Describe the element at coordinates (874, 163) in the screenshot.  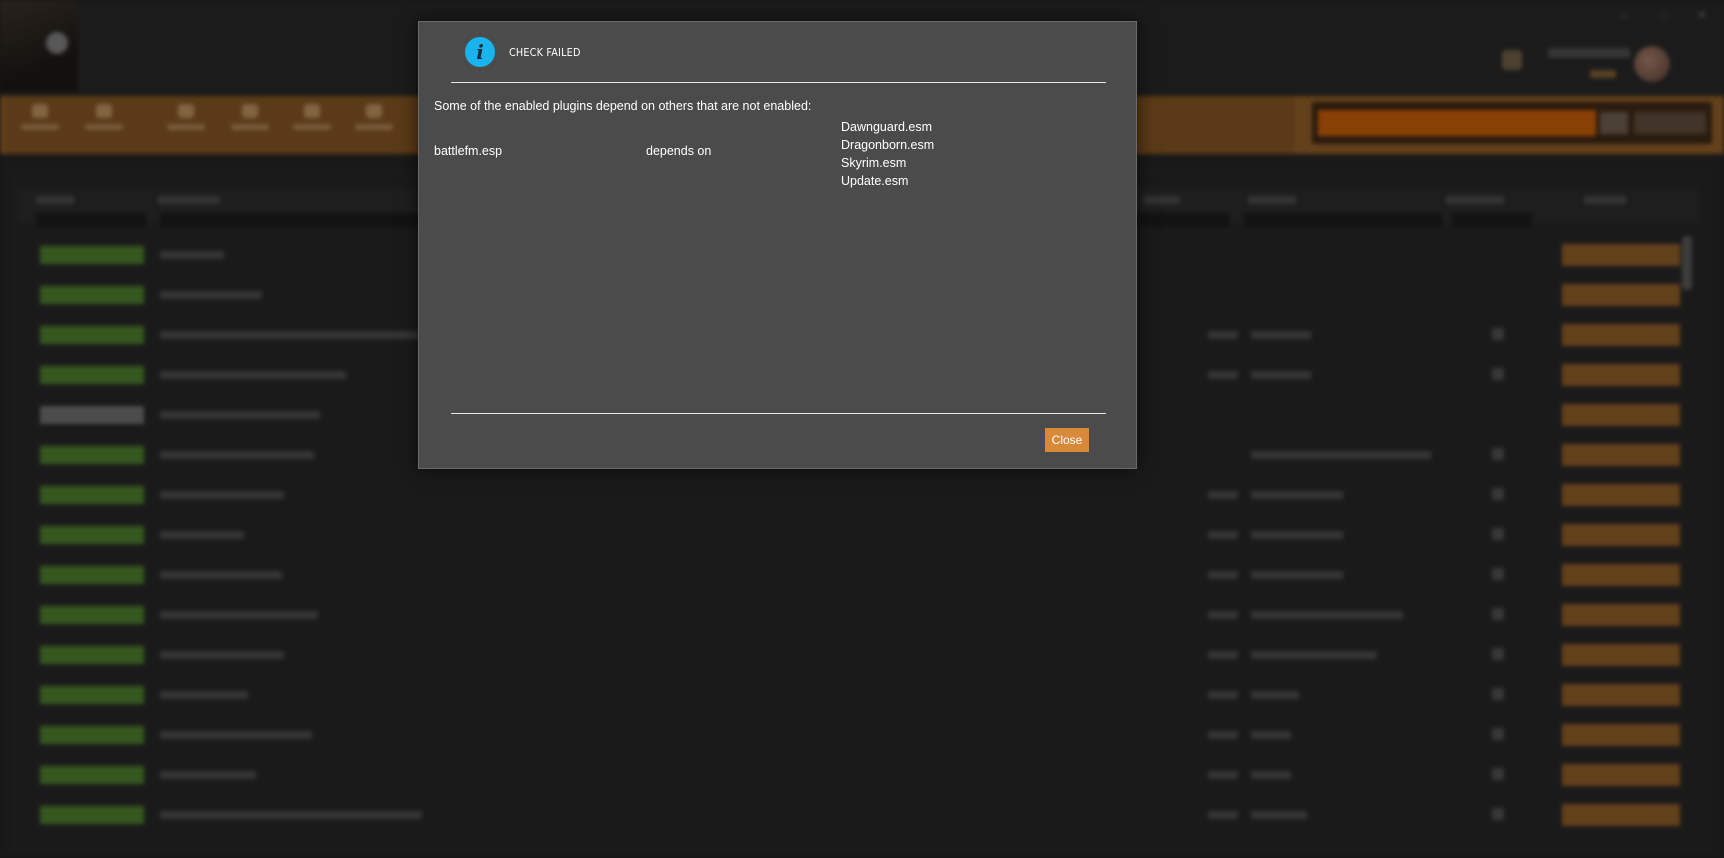
I see `dependency-item: Skyrim.esm` at that location.